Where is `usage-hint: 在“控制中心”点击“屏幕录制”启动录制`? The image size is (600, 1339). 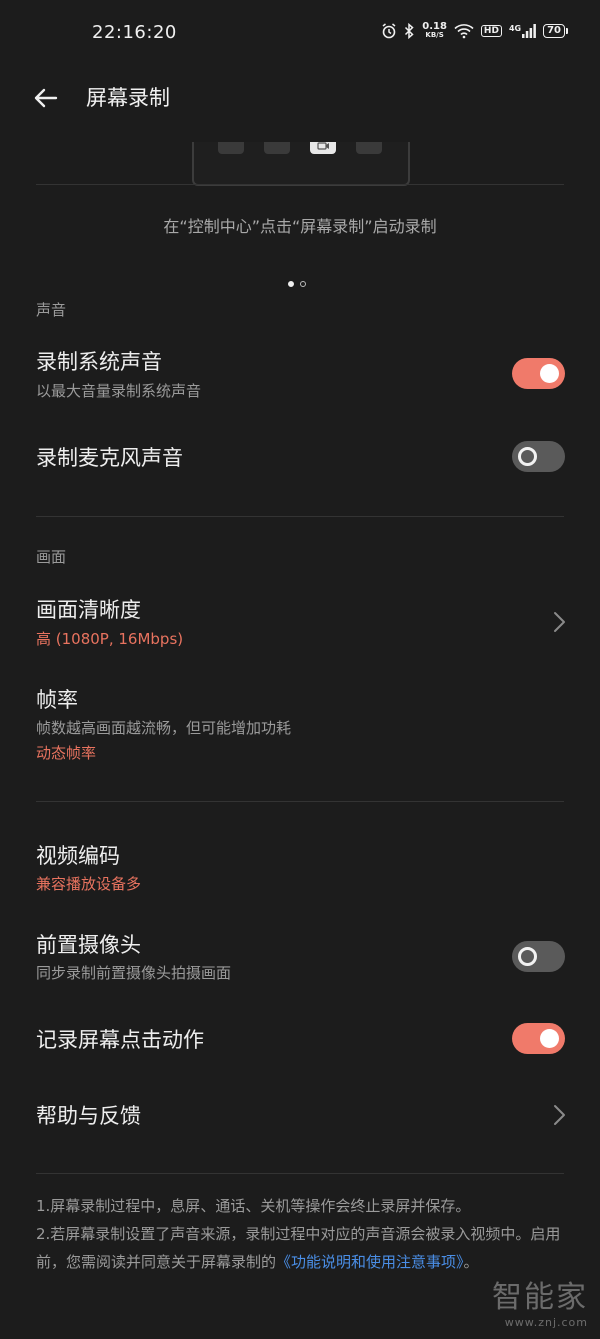 usage-hint: 在“控制中心”点击“屏幕录制”启动录制 is located at coordinates (300, 226).